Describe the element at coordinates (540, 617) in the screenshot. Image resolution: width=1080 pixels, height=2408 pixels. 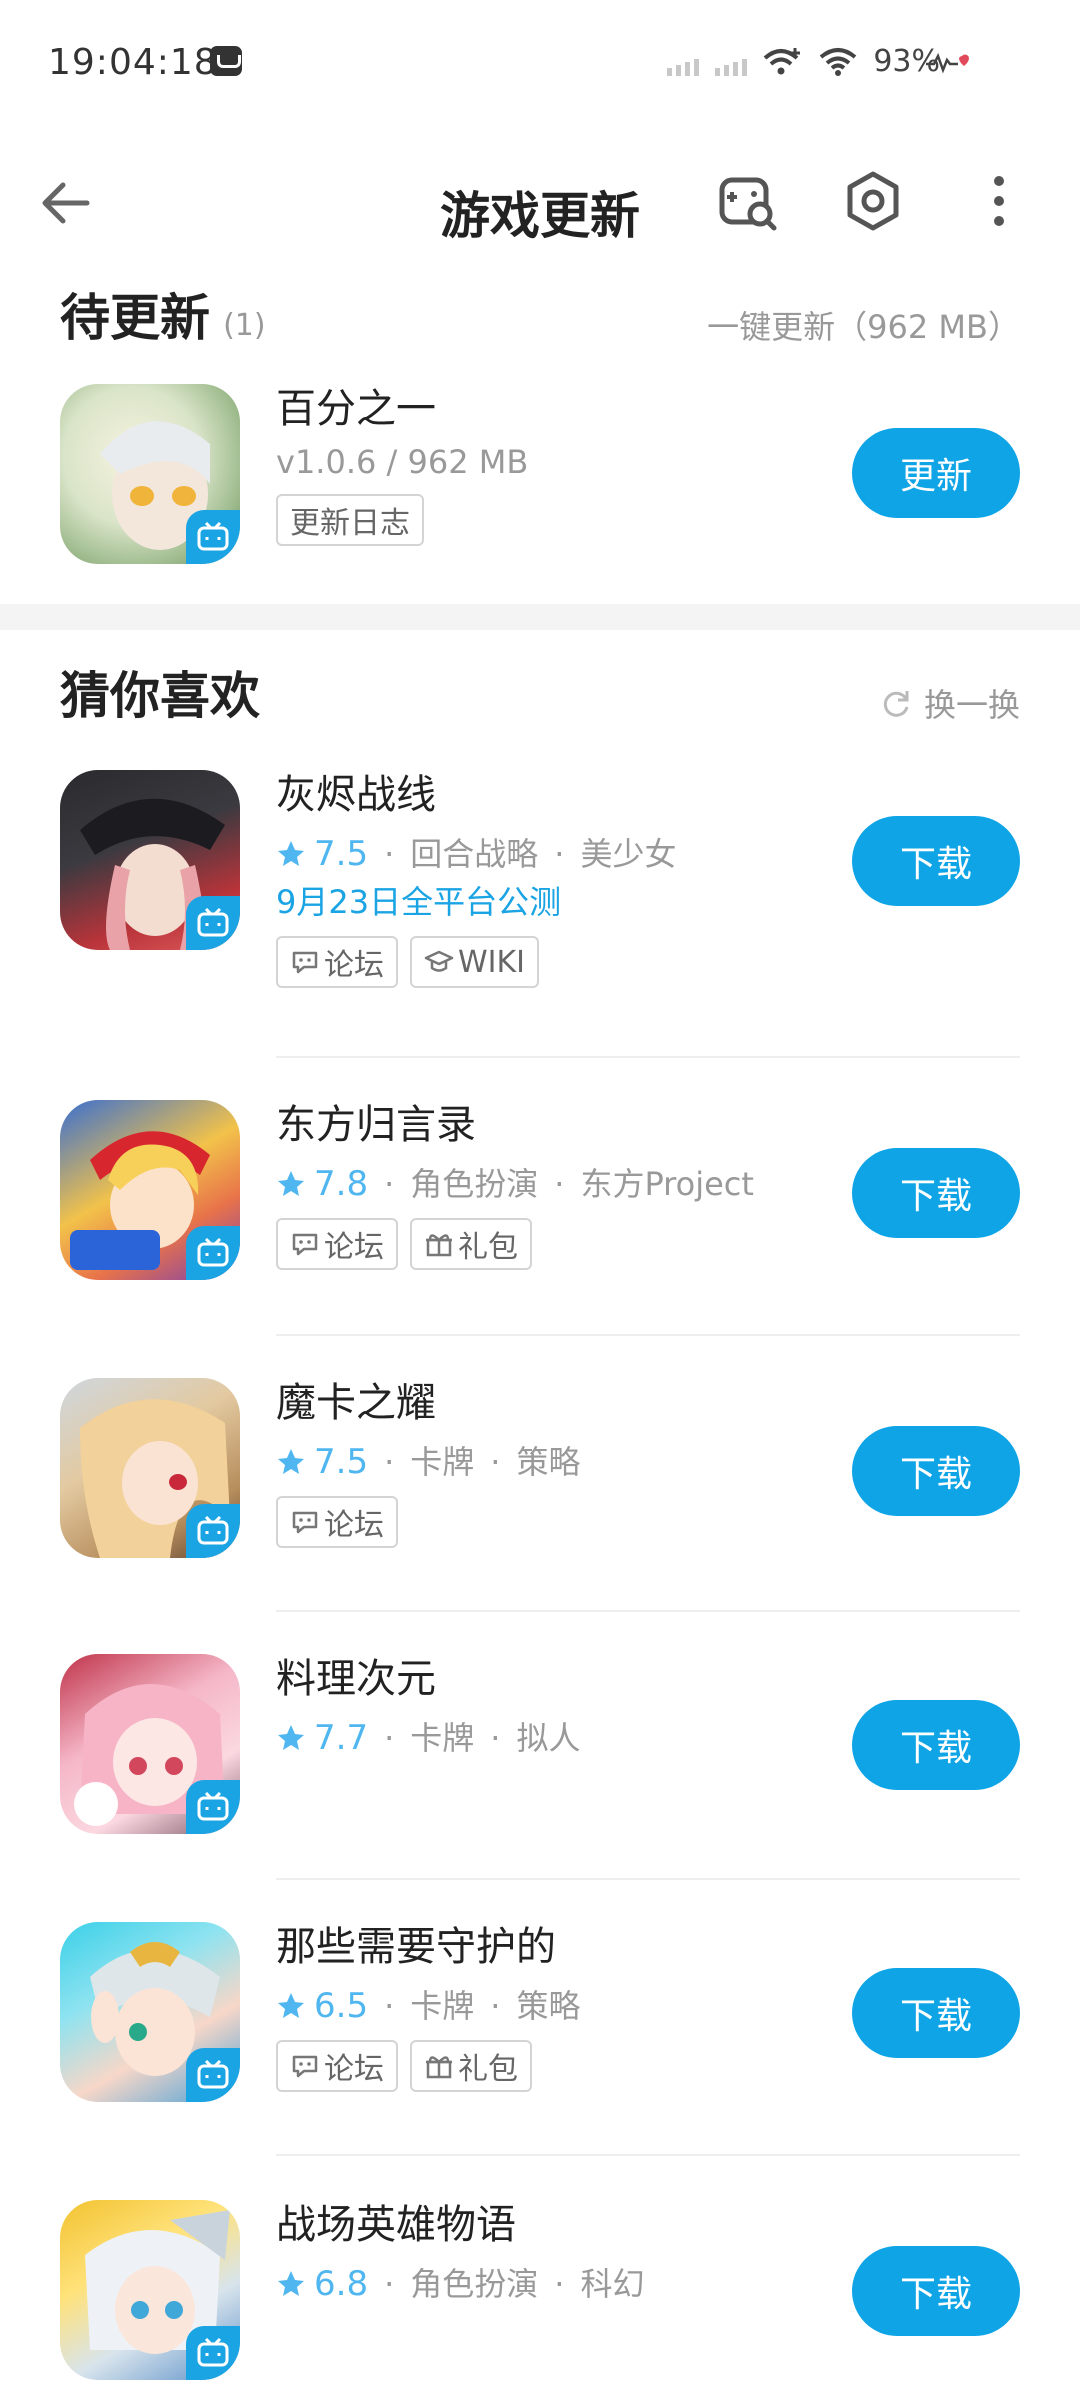
I see `section-divider` at that location.